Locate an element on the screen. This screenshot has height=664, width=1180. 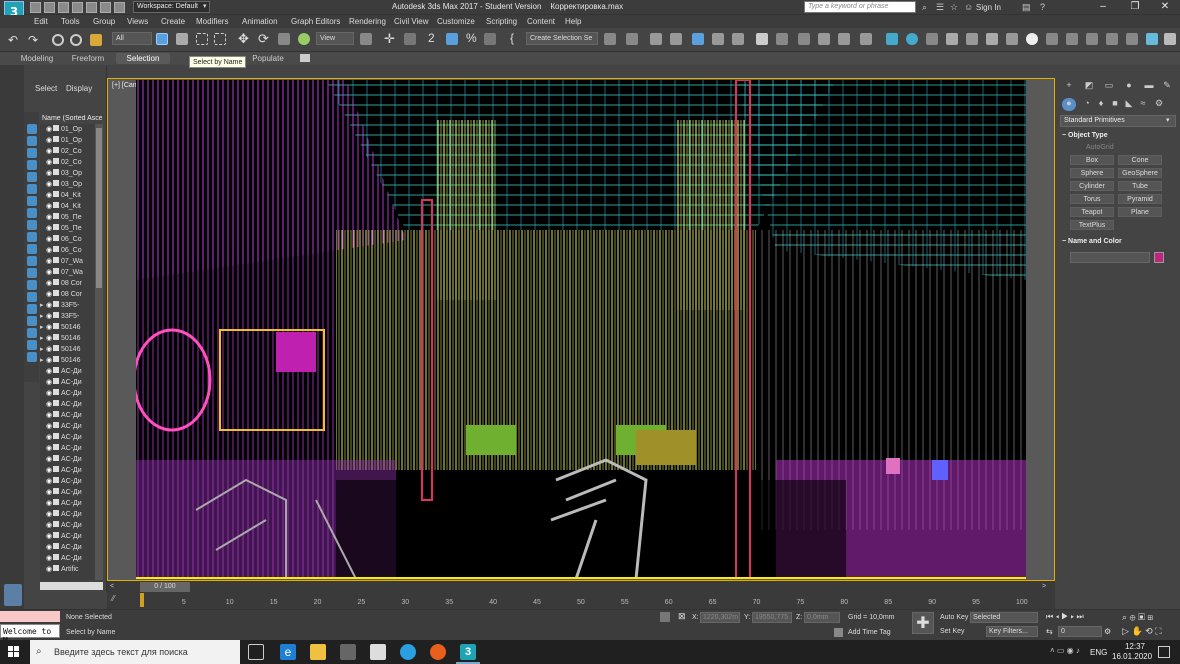
tab-selection: Selection is located at coordinates (143, 58).